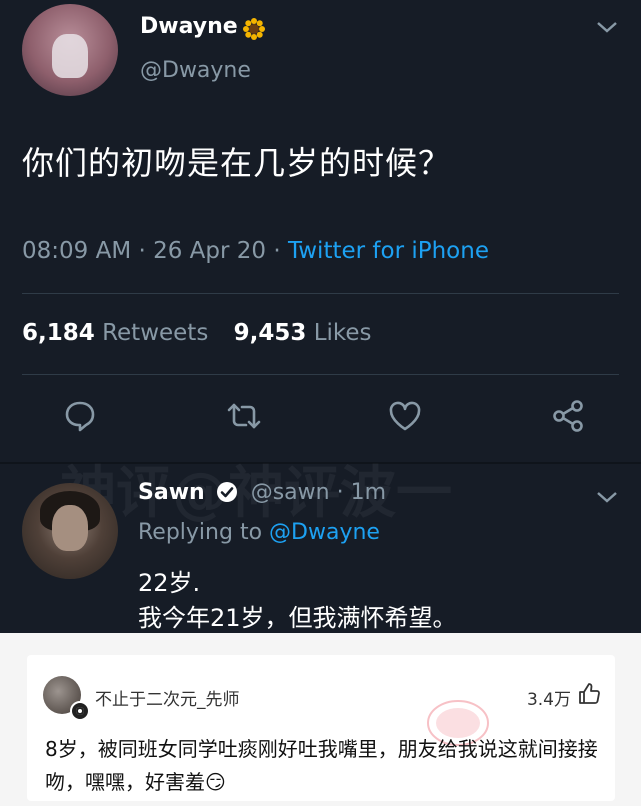 The width and height of the screenshot is (641, 806). I want to click on tweet-date: 26 Apr 20, so click(210, 251).